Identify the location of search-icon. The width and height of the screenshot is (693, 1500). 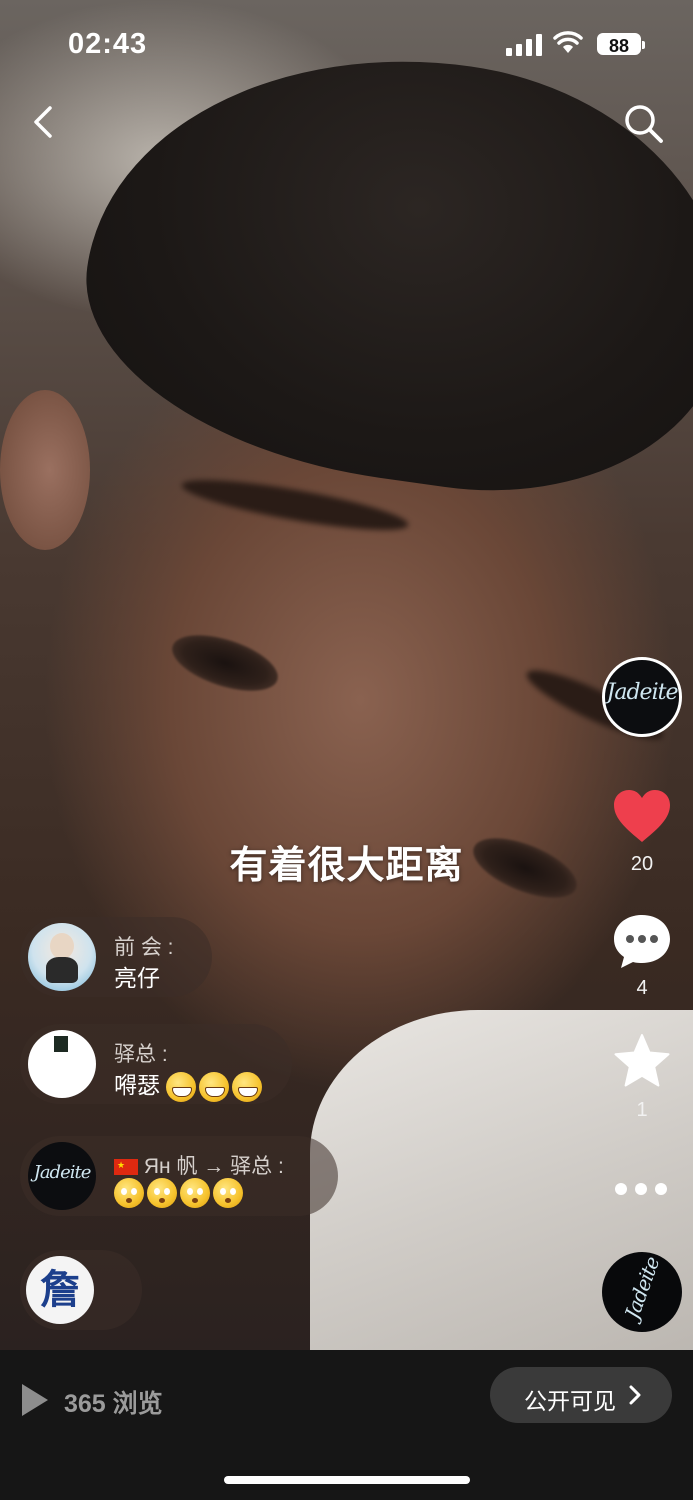
(644, 124).